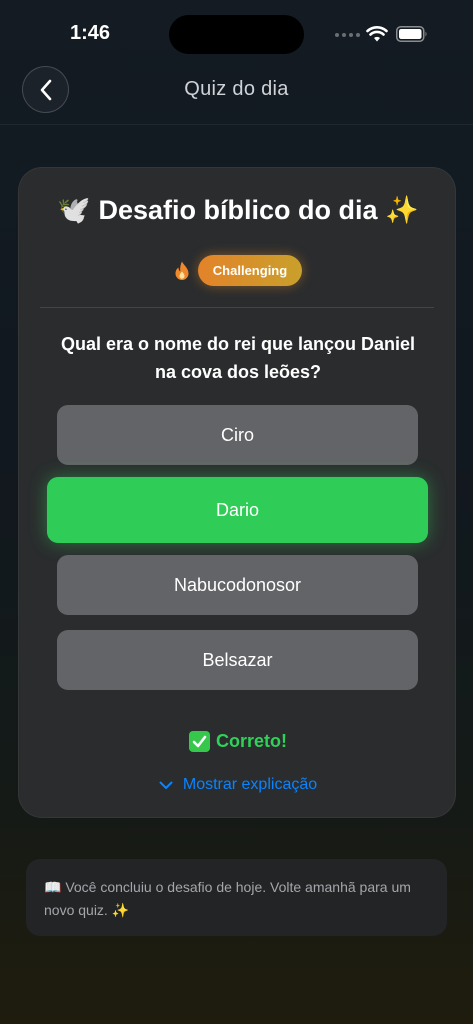 The width and height of the screenshot is (473, 1024). I want to click on card-title: 🕊️ Desafio bíblico do dia ✨, so click(238, 210).